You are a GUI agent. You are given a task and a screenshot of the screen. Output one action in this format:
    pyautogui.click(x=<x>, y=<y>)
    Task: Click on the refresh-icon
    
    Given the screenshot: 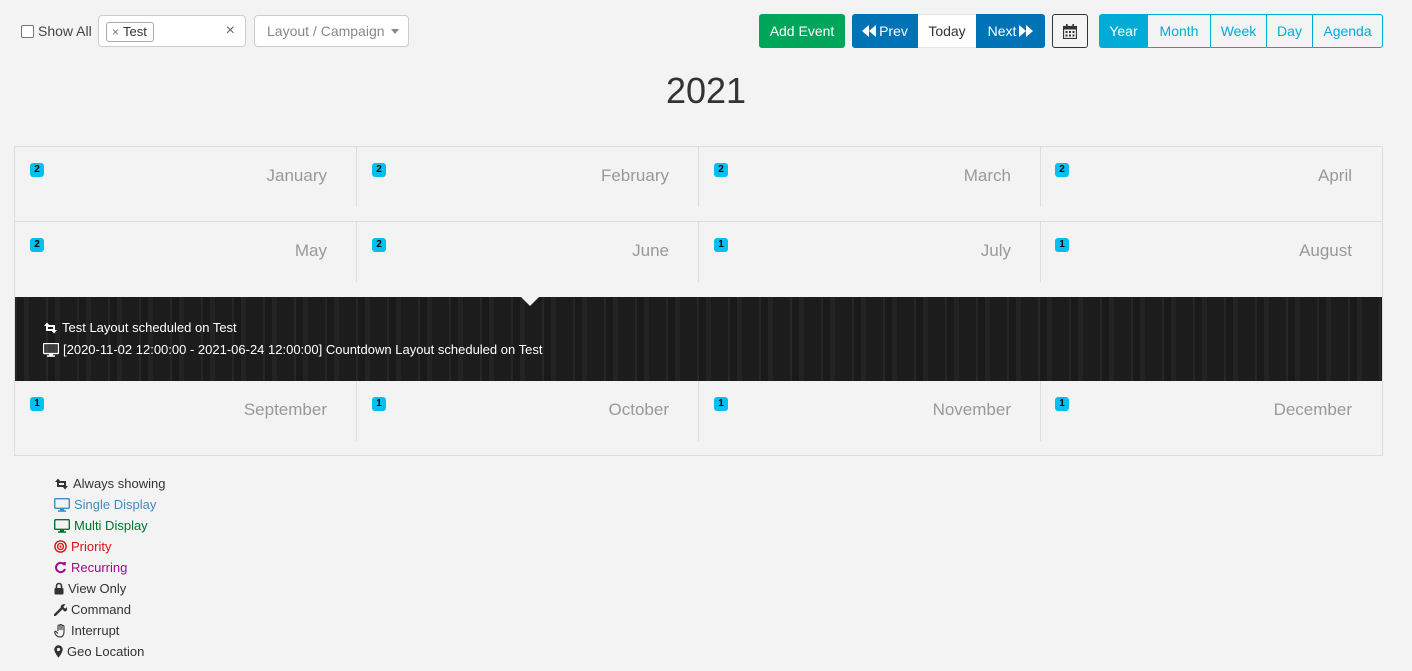 What is the action you would take?
    pyautogui.click(x=60, y=567)
    